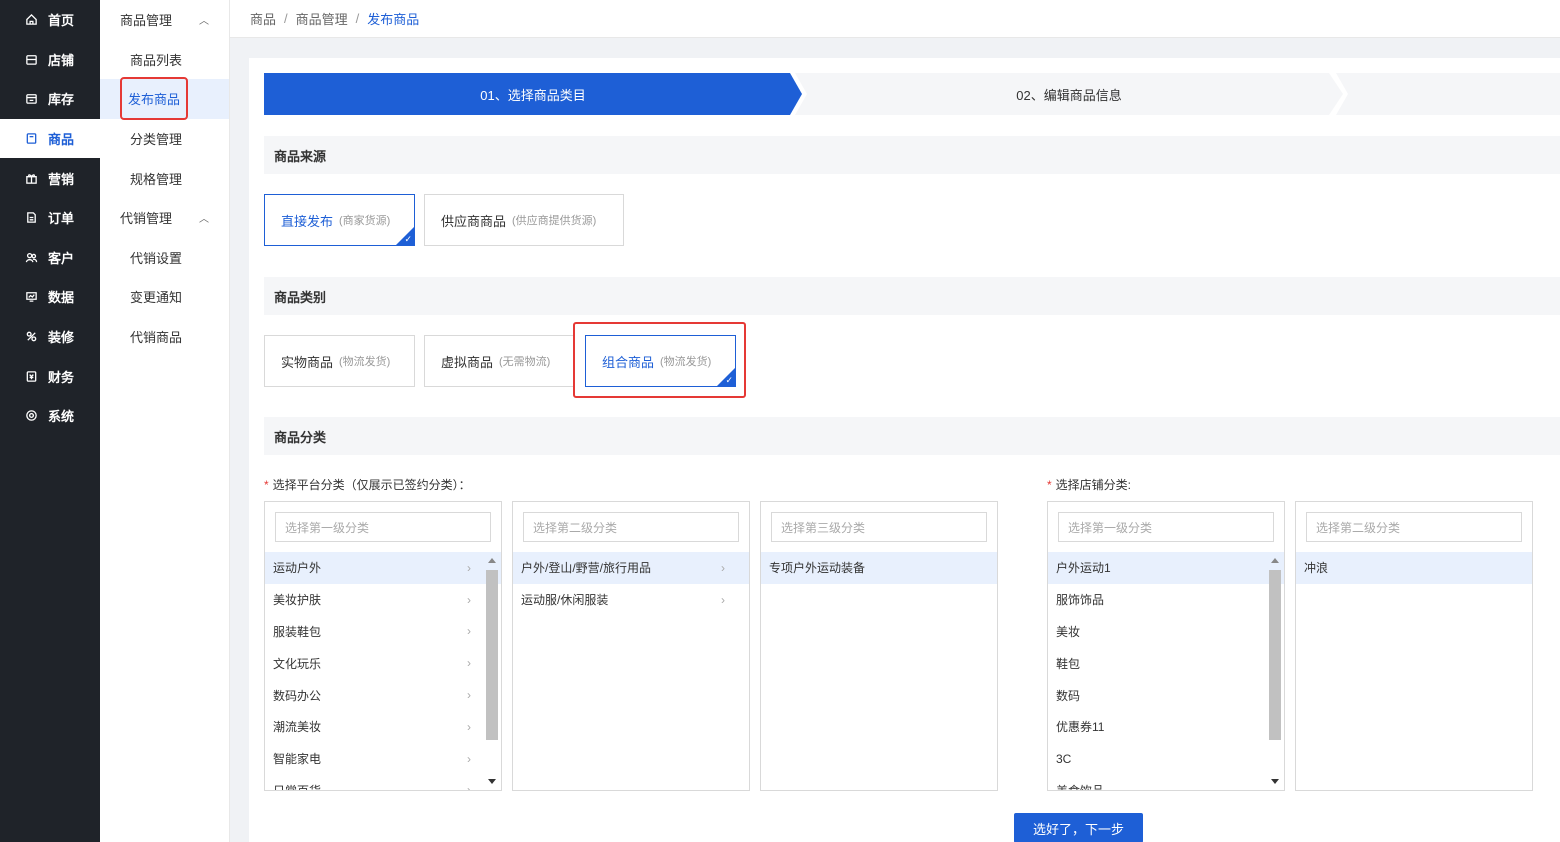 This screenshot has height=842, width=1560. What do you see at coordinates (383, 568) in the screenshot?
I see `list-item: 运动户外 ›` at bounding box center [383, 568].